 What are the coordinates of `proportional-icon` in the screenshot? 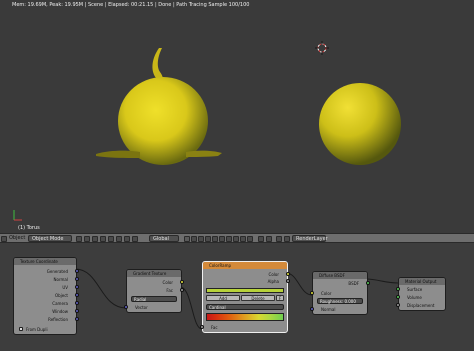 It's located at (261, 238).